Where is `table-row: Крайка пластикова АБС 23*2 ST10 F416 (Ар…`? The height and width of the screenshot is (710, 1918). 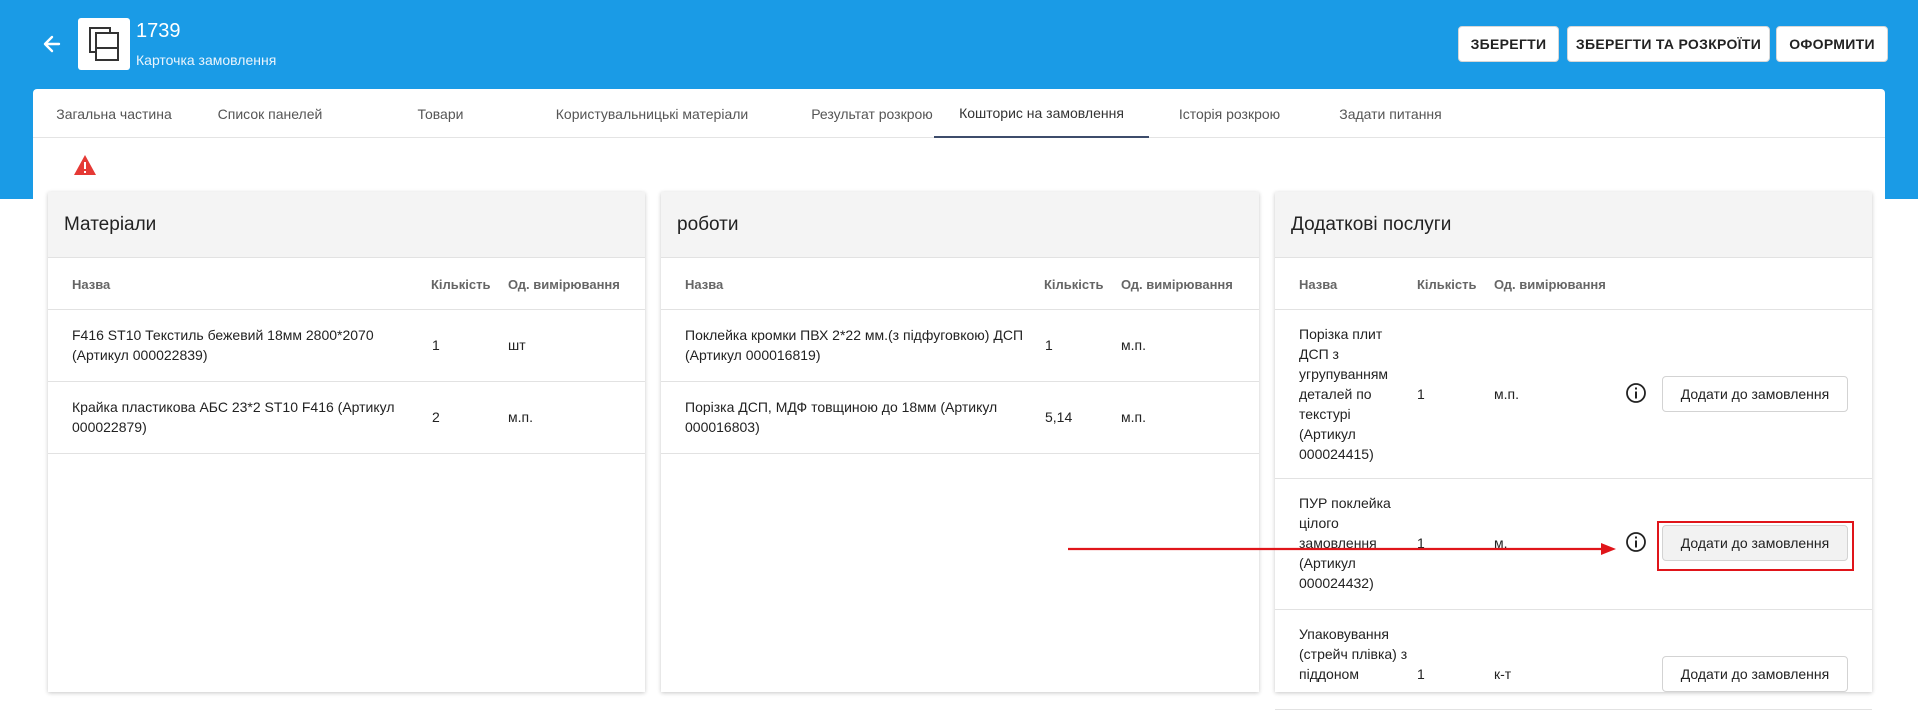 table-row: Крайка пластикова АБС 23*2 ST10 F416 (Ар… is located at coordinates (346, 418).